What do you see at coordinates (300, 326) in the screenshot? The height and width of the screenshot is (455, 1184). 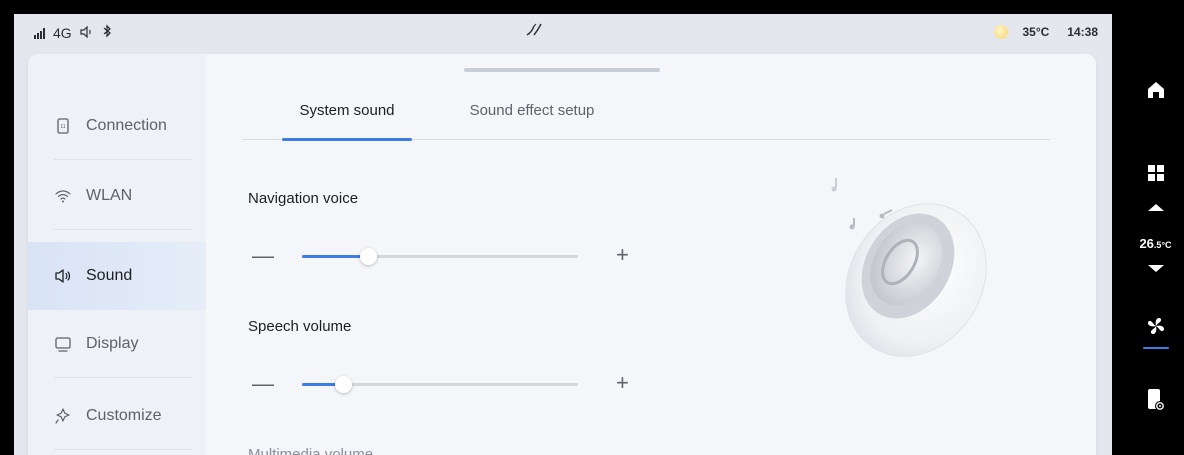 I see `speech-volume-label: Speech volume` at bounding box center [300, 326].